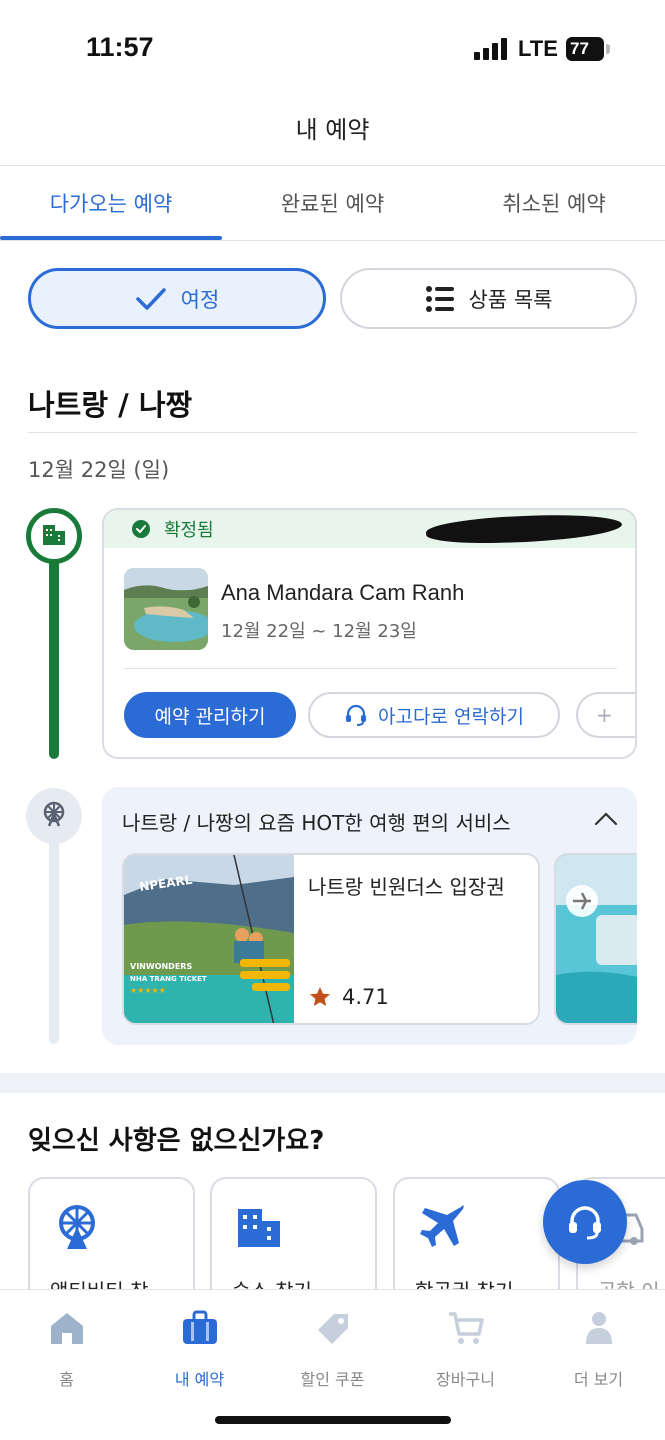 The width and height of the screenshot is (665, 1440). Describe the element at coordinates (332, 1349) in the screenshot. I see `nav-coupons: 할인 쿠폰` at that location.